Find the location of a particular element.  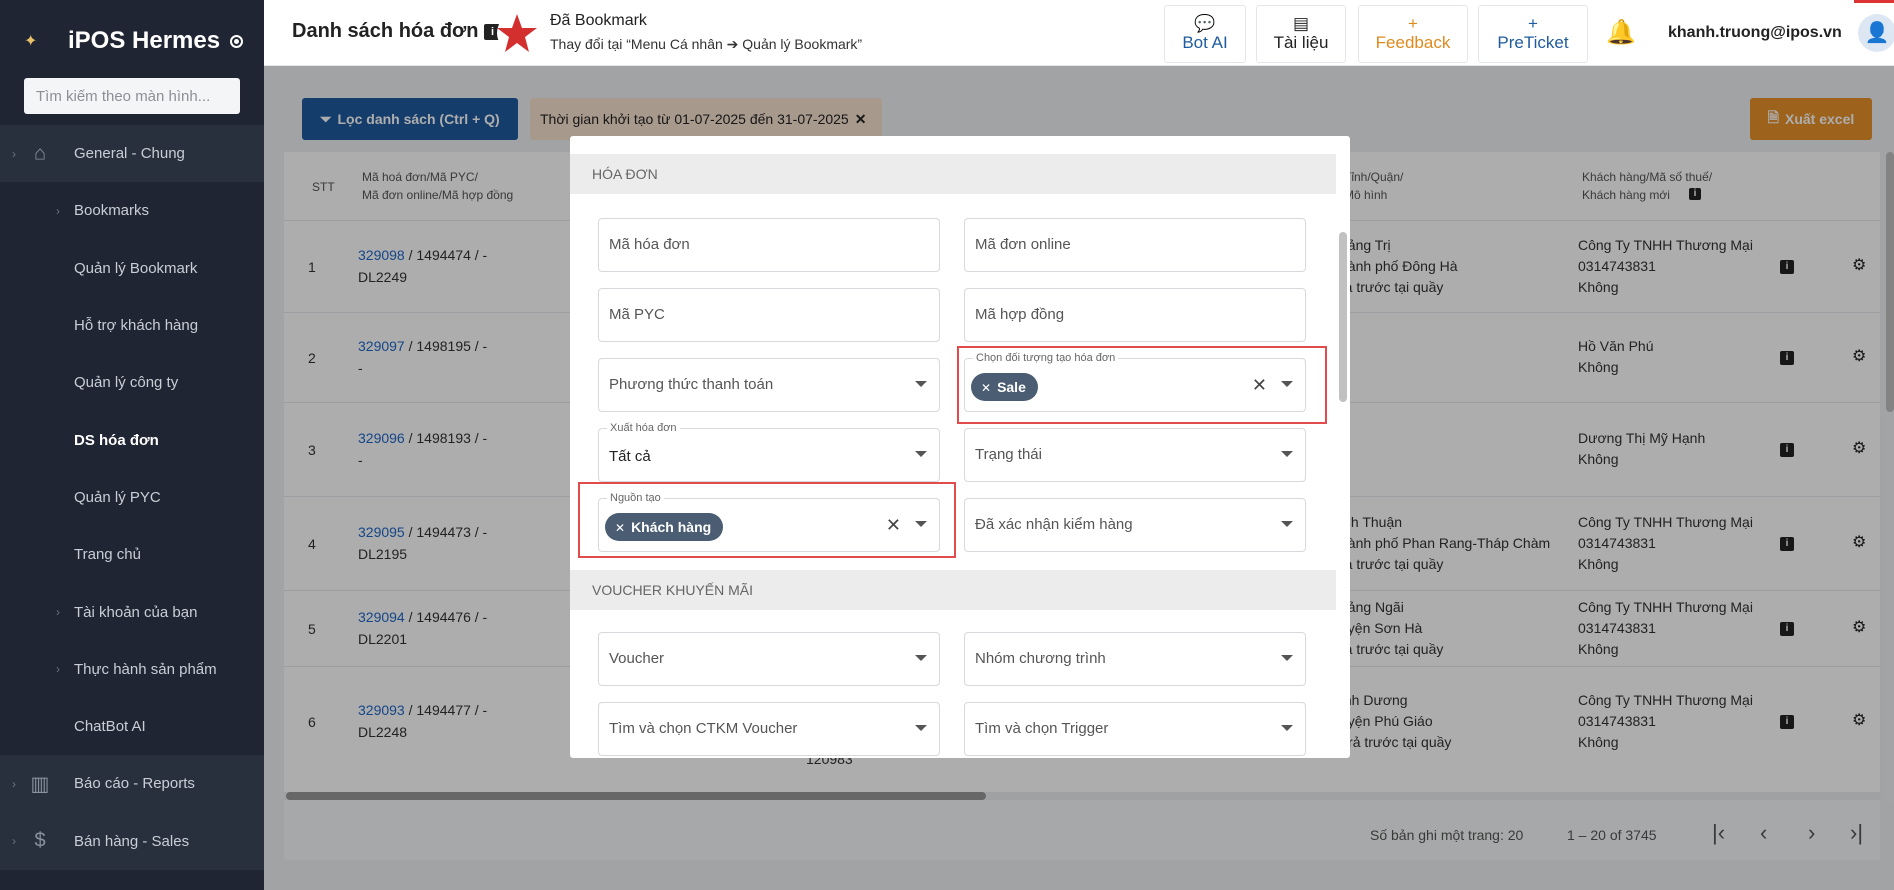

modal-scrollbar-thumb is located at coordinates (1343, 317).